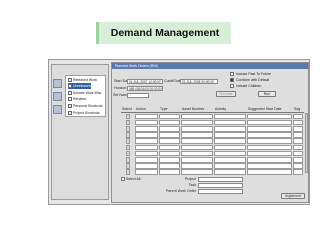 The image size is (320, 240). Describe the element at coordinates (232, 74) in the screenshot. I see `include-past-checkbox` at that location.